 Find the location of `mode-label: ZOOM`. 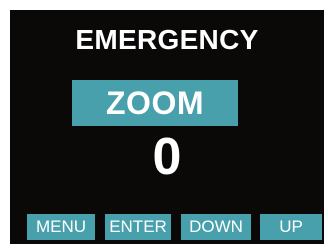

mode-label: ZOOM is located at coordinates (155, 103).